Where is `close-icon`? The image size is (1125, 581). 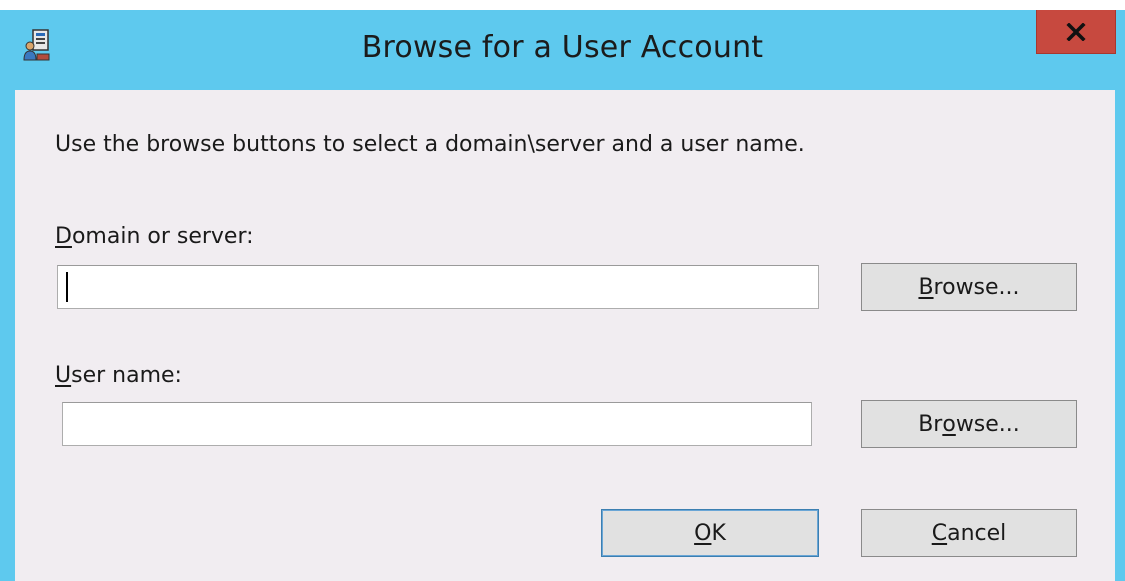 close-icon is located at coordinates (1076, 31).